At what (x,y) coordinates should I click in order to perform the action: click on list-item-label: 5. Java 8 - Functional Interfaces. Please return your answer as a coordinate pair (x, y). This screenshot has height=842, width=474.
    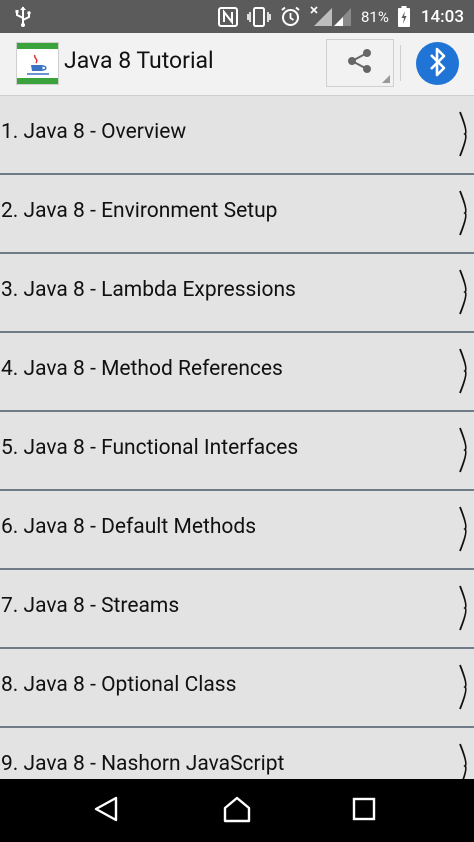
    Looking at the image, I should click on (150, 448).